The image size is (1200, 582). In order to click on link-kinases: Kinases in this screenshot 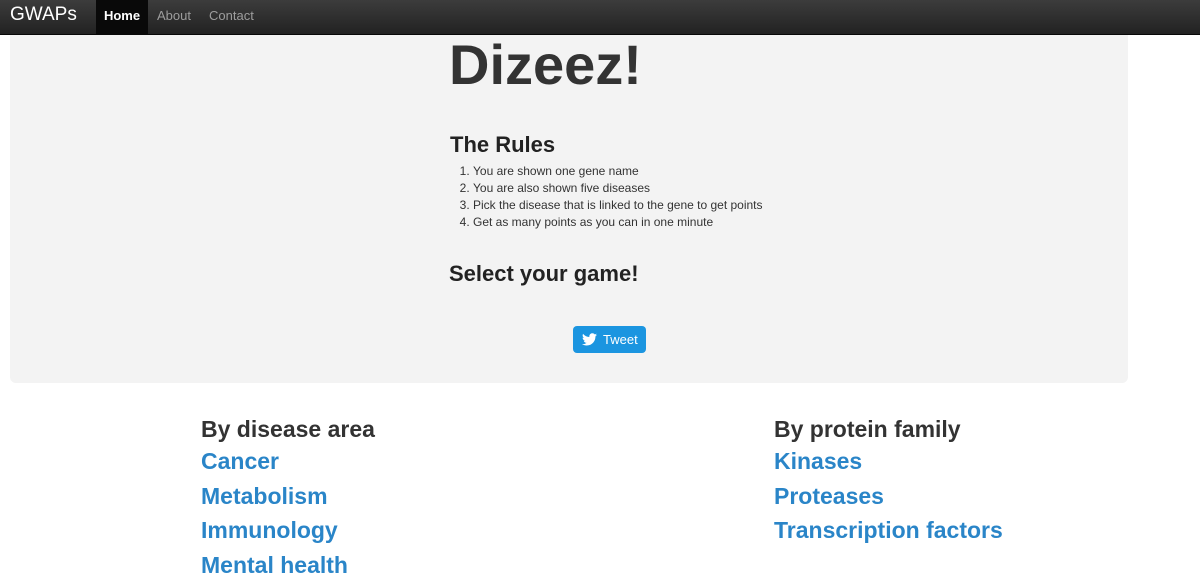, I will do `click(888, 461)`.